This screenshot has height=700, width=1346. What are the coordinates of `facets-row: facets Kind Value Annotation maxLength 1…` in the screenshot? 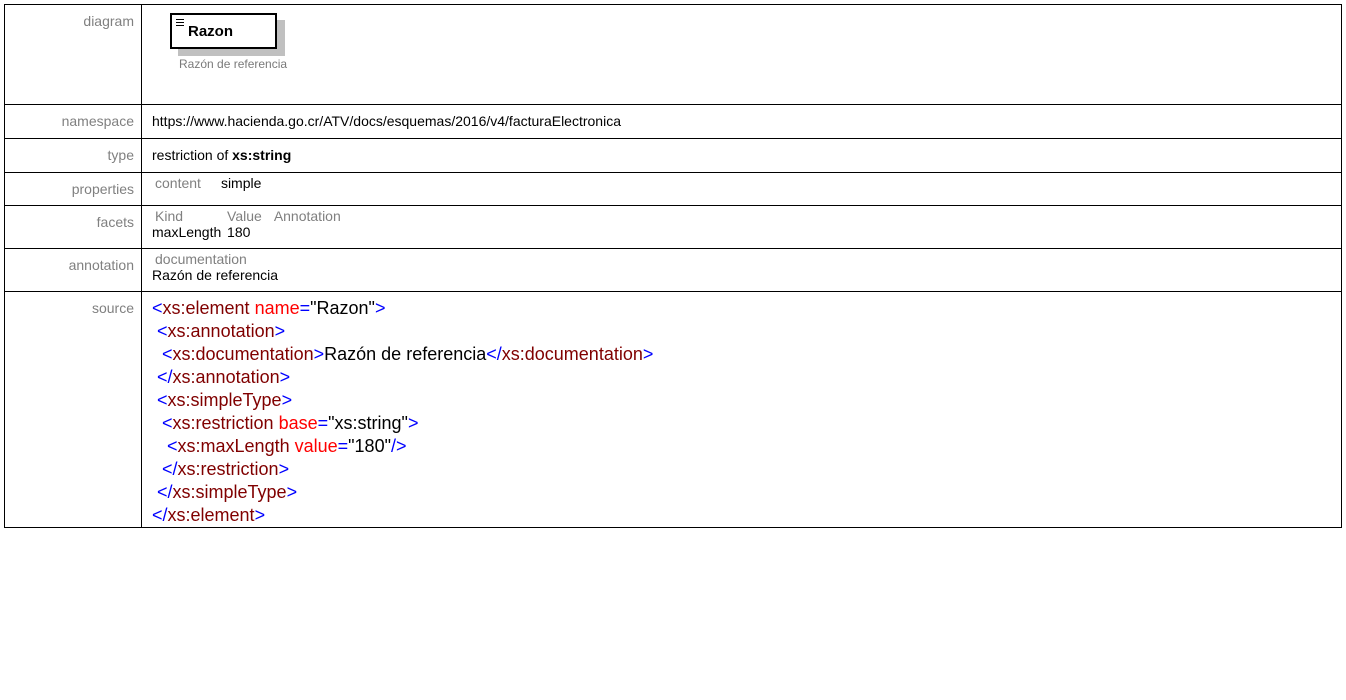 It's located at (673, 227).